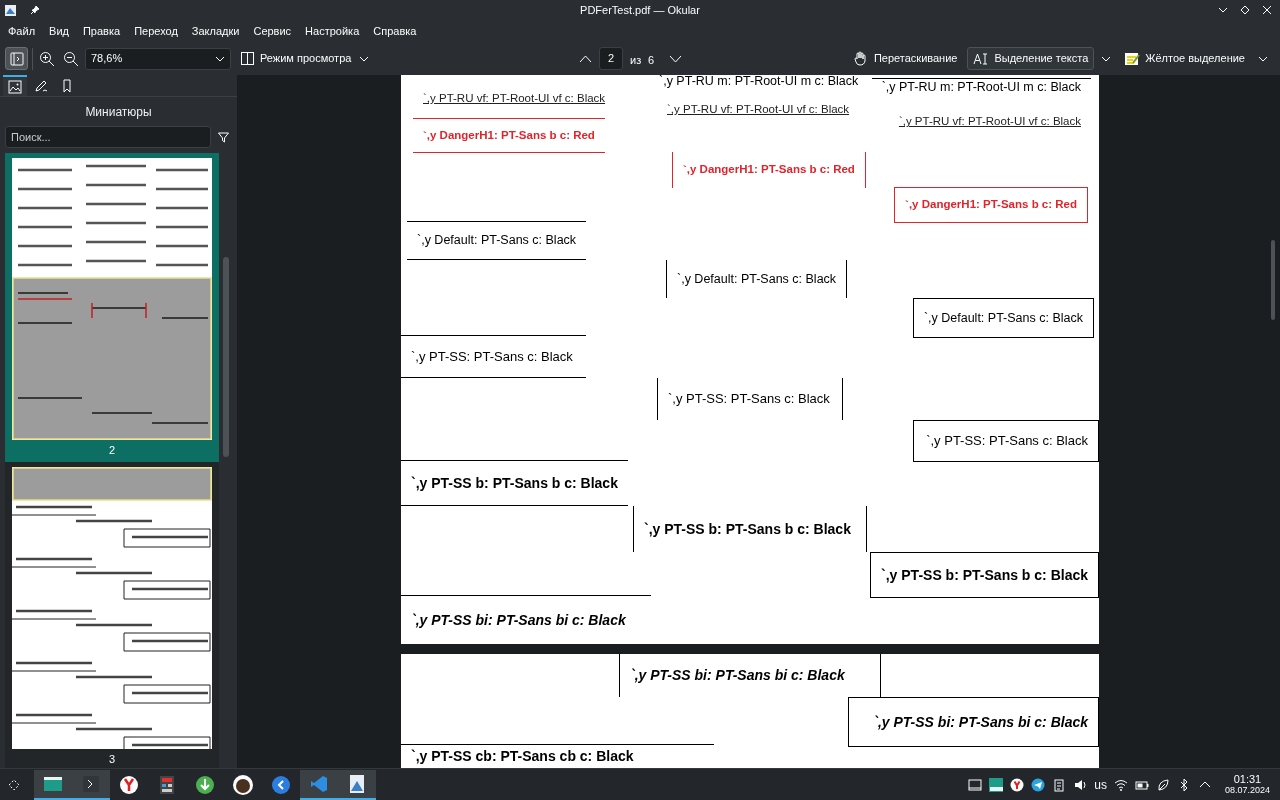 The height and width of the screenshot is (800, 1280). What do you see at coordinates (1132, 58) in the screenshot?
I see `highlighter-icon` at bounding box center [1132, 58].